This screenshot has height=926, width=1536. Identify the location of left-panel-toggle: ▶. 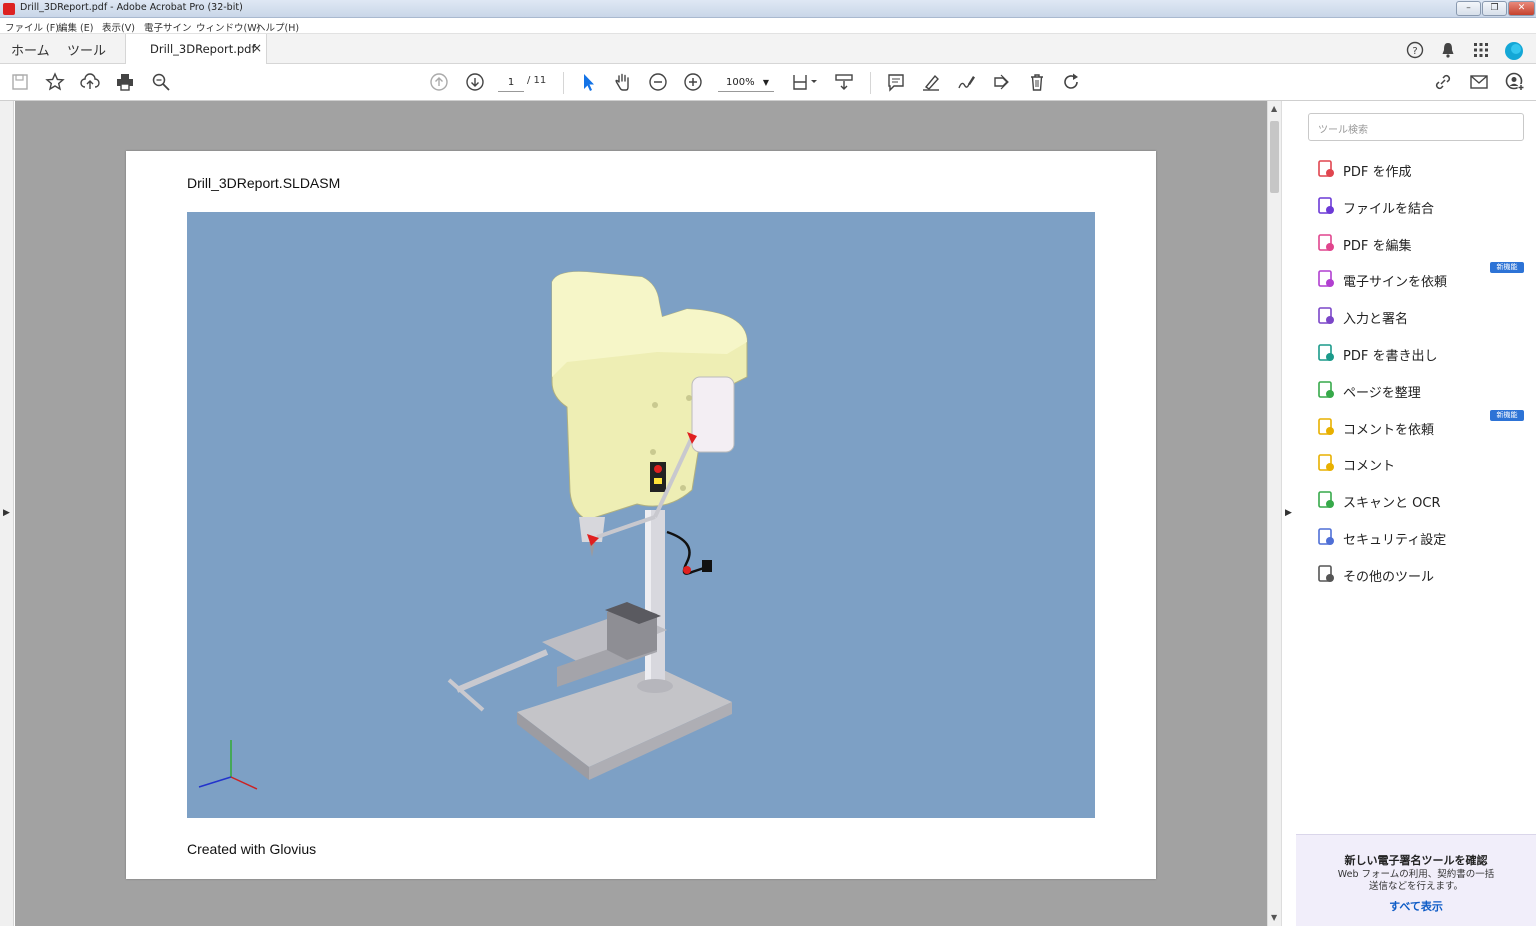
(7, 513).